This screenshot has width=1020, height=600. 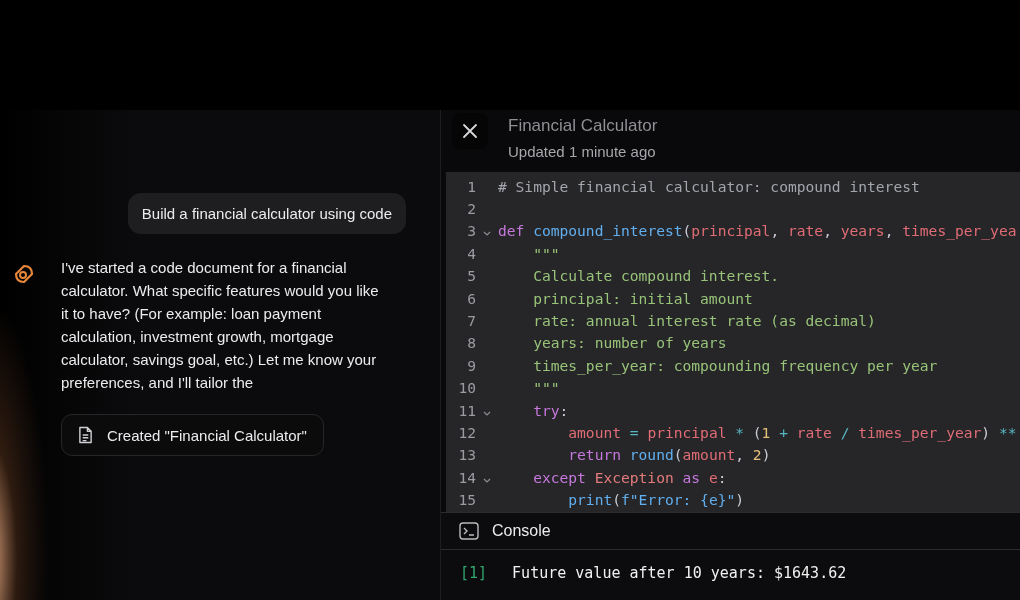 What do you see at coordinates (220, 325) in the screenshot?
I see `assistant-message: I've started a code document for a financial calculator. What specific features would you like it to have? (For example: loan payment calculation, investment growth, mortgage calculator, savings goal, etc.) Let me know your preferences, and I'll tailor the` at bounding box center [220, 325].